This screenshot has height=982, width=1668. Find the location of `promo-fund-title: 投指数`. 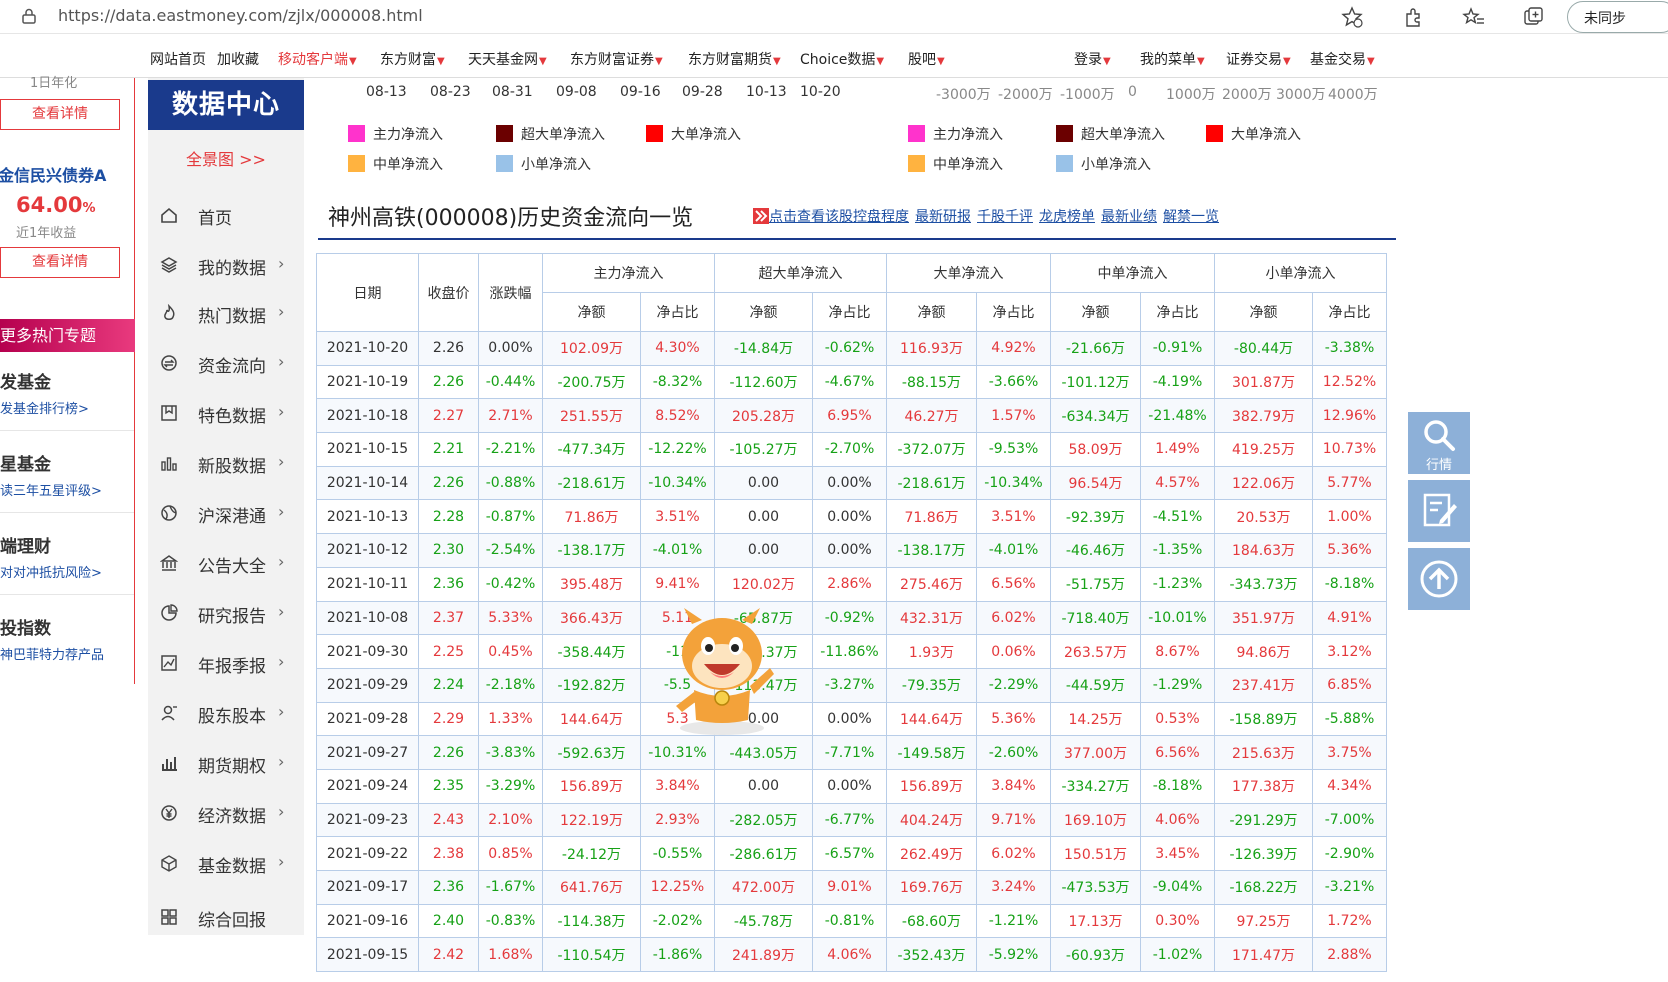

promo-fund-title: 投指数 is located at coordinates (25, 626).